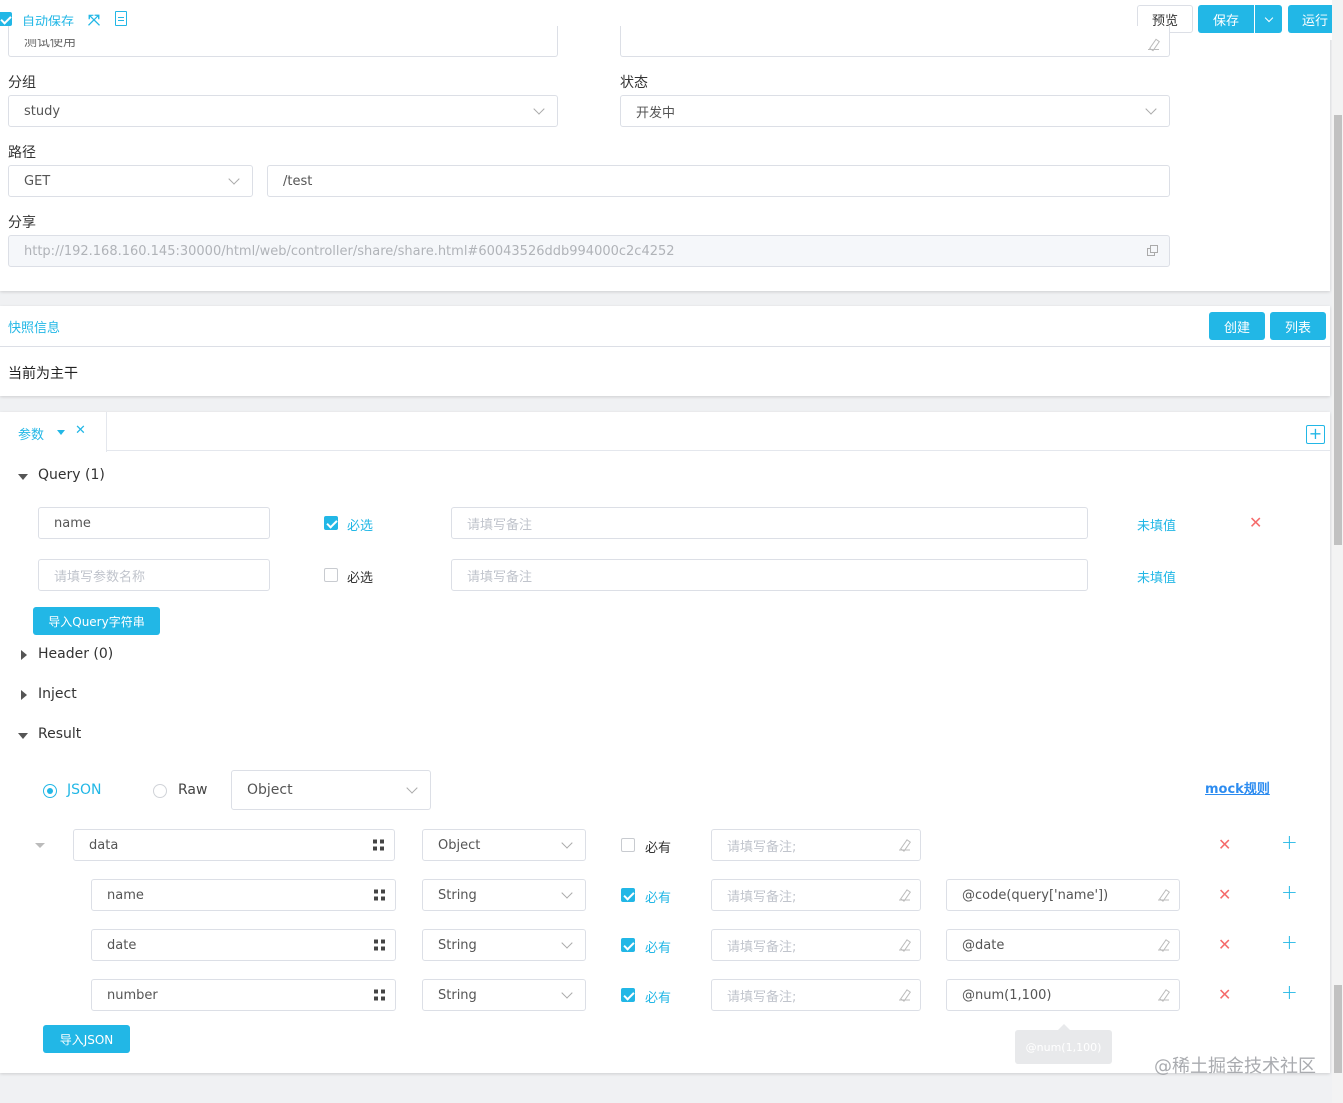 The image size is (1343, 1103). What do you see at coordinates (895, 111) in the screenshot?
I see `status-select: 开发中` at bounding box center [895, 111].